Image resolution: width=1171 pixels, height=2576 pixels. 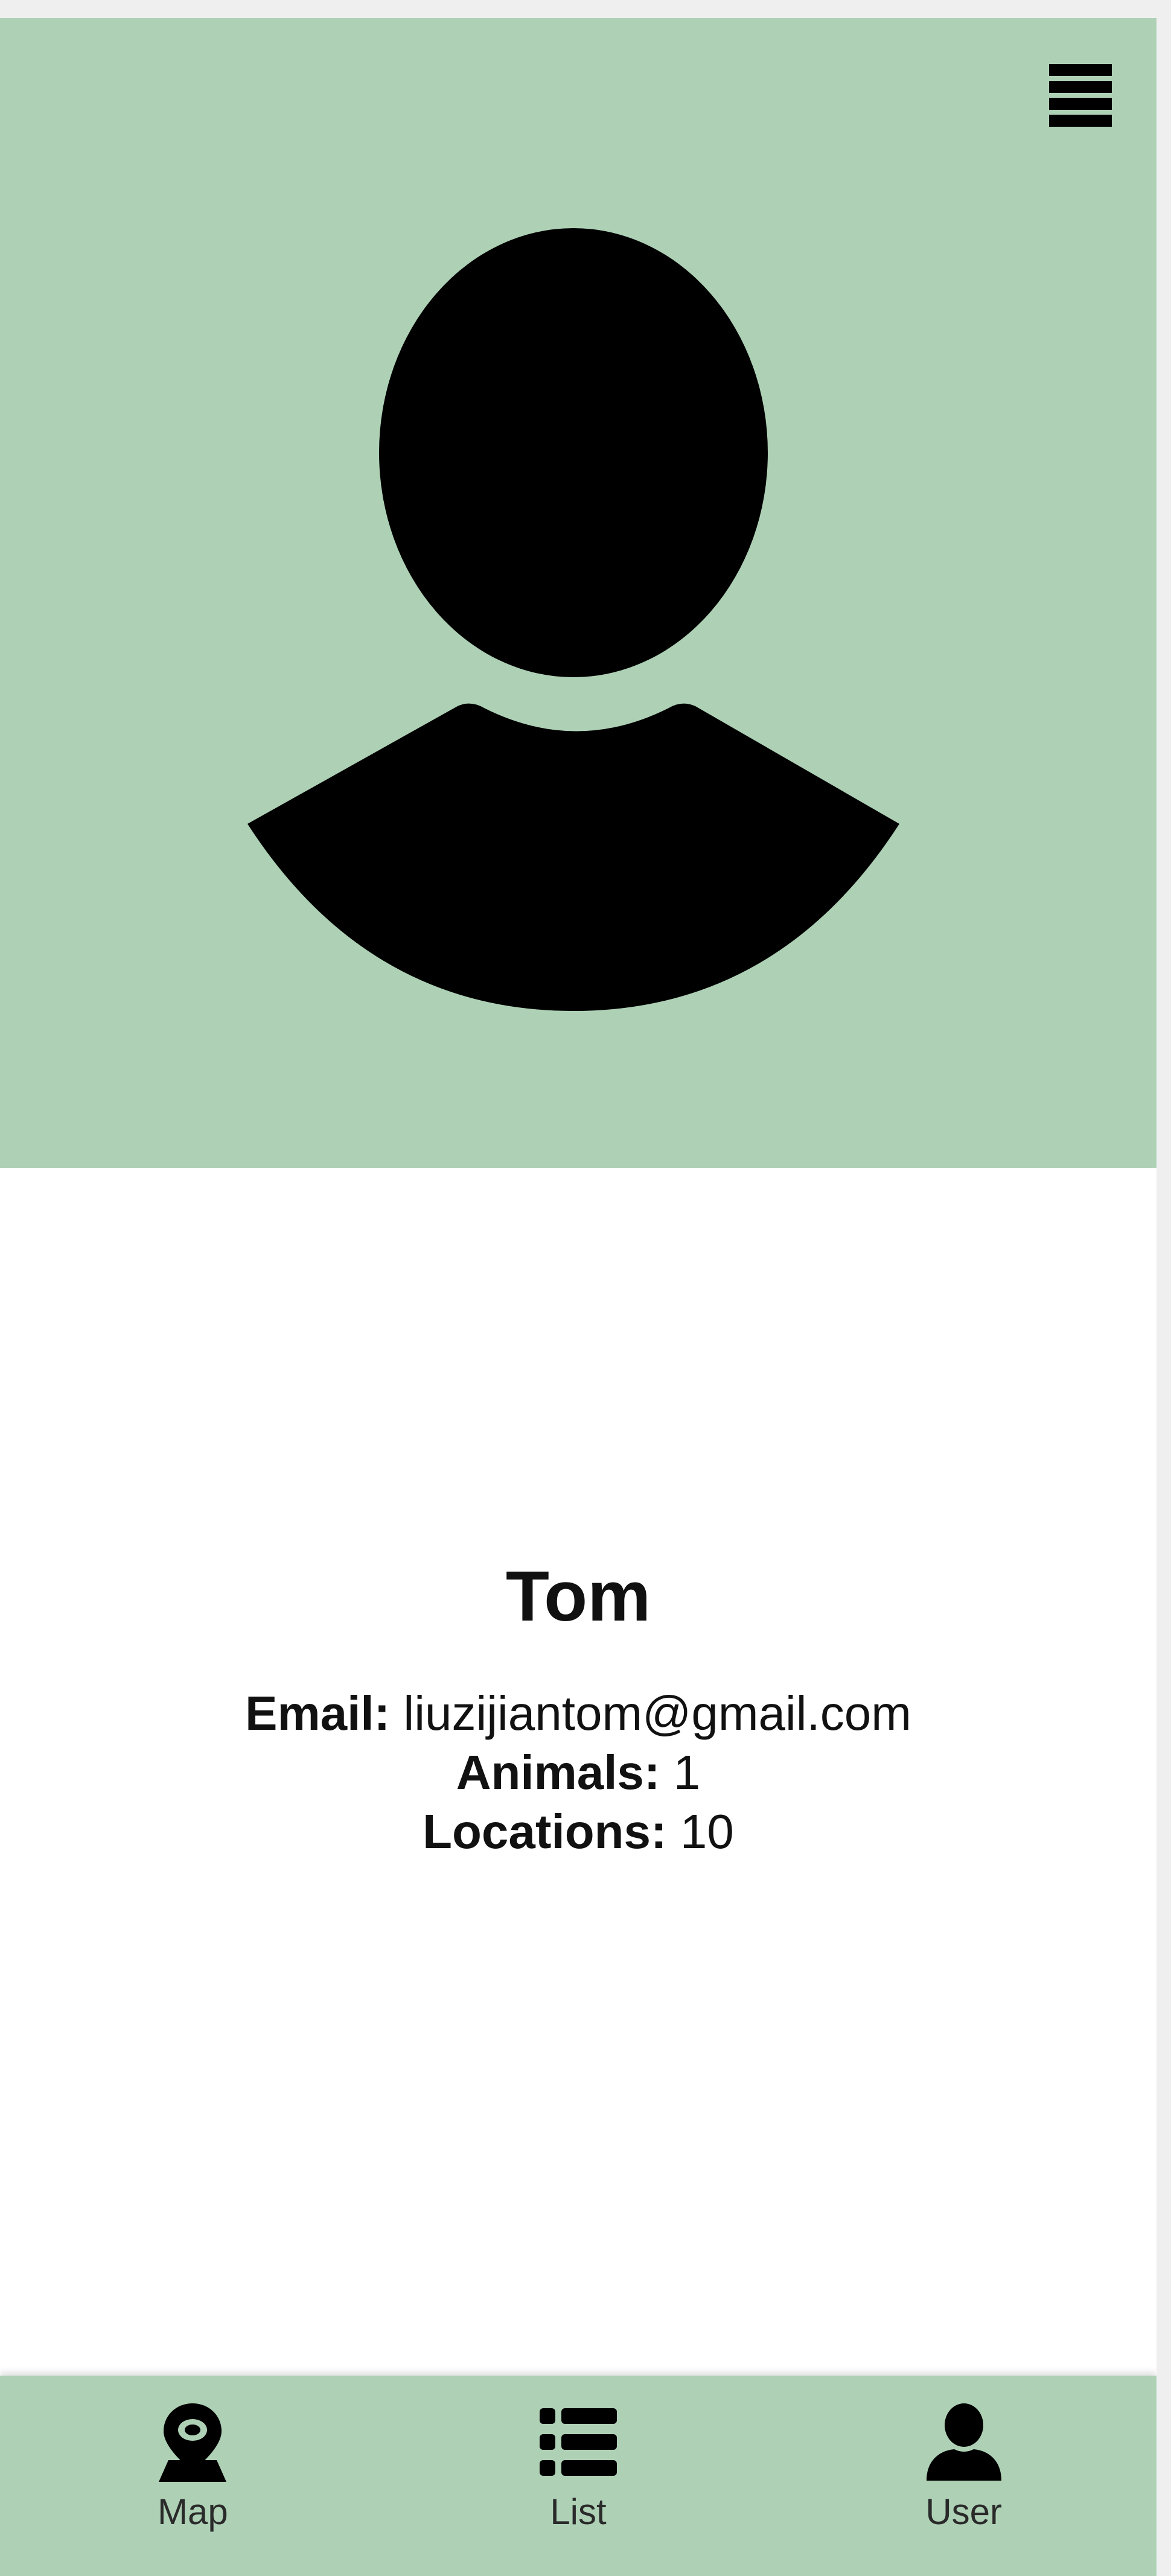 I want to click on nav-label-list: List, so click(x=578, y=2512).